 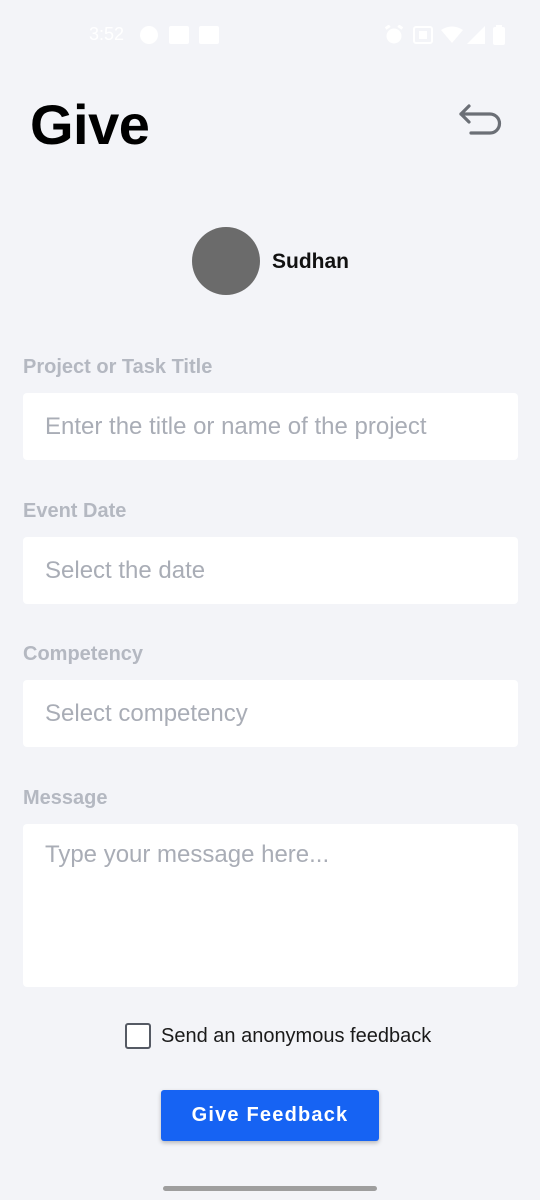 What do you see at coordinates (149, 35) in the screenshot?
I see `app-badge-icon` at bounding box center [149, 35].